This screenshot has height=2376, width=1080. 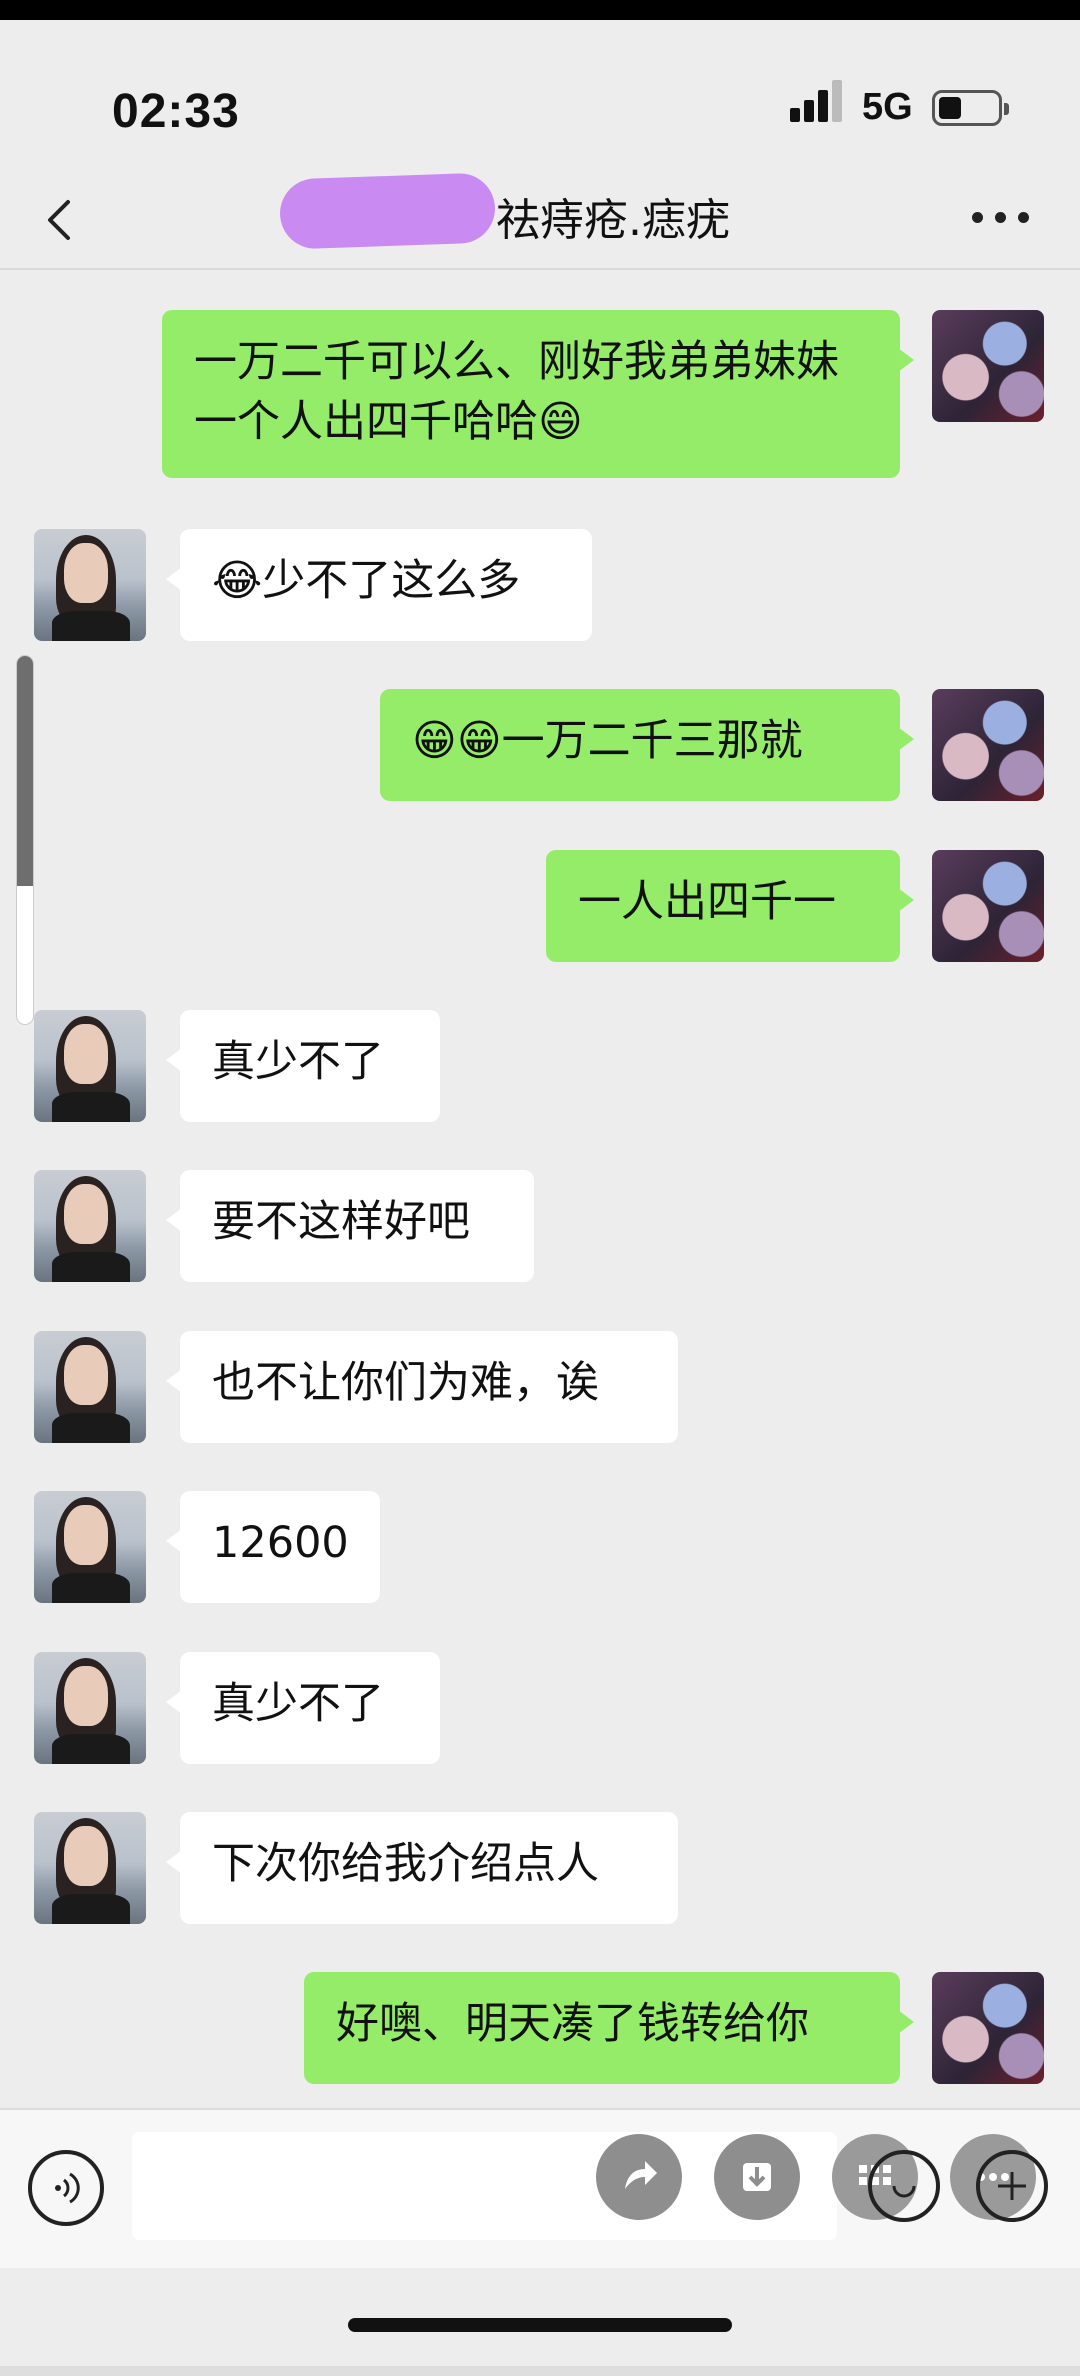 What do you see at coordinates (341, 1222) in the screenshot?
I see `message-text: 要不这样好吧` at bounding box center [341, 1222].